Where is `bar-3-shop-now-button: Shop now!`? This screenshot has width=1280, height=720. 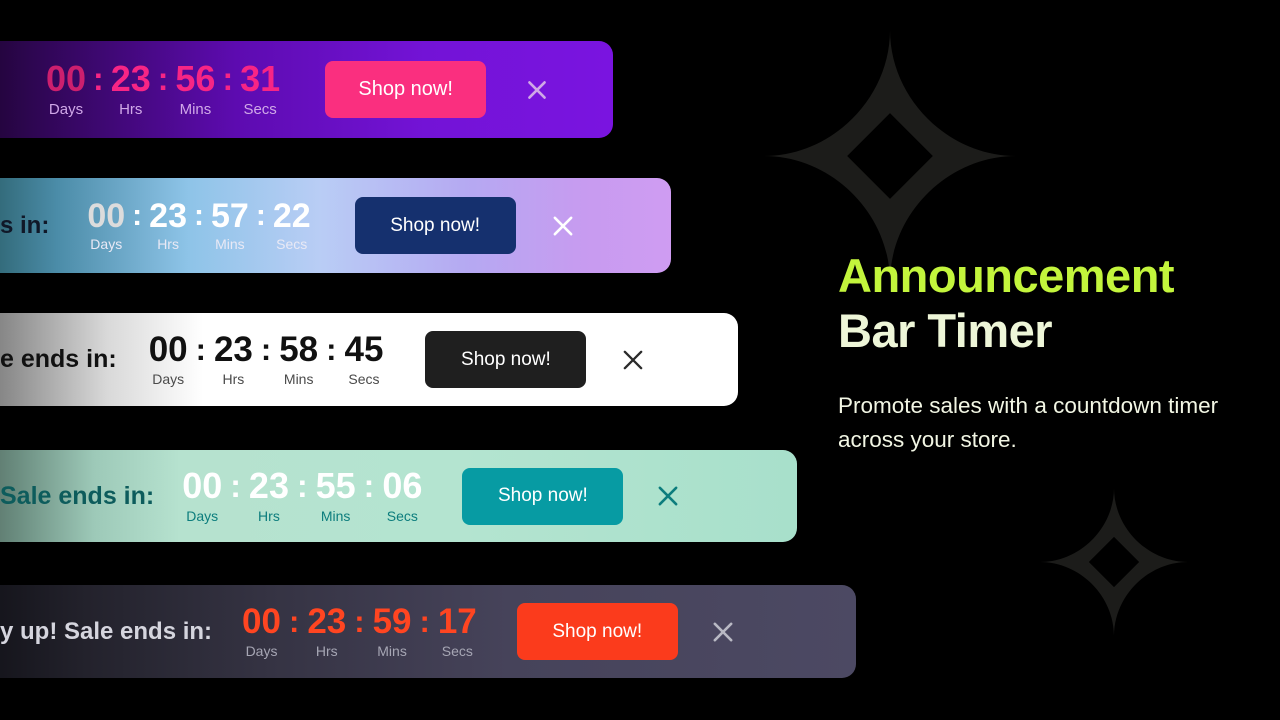 bar-3-shop-now-button: Shop now! is located at coordinates (506, 359).